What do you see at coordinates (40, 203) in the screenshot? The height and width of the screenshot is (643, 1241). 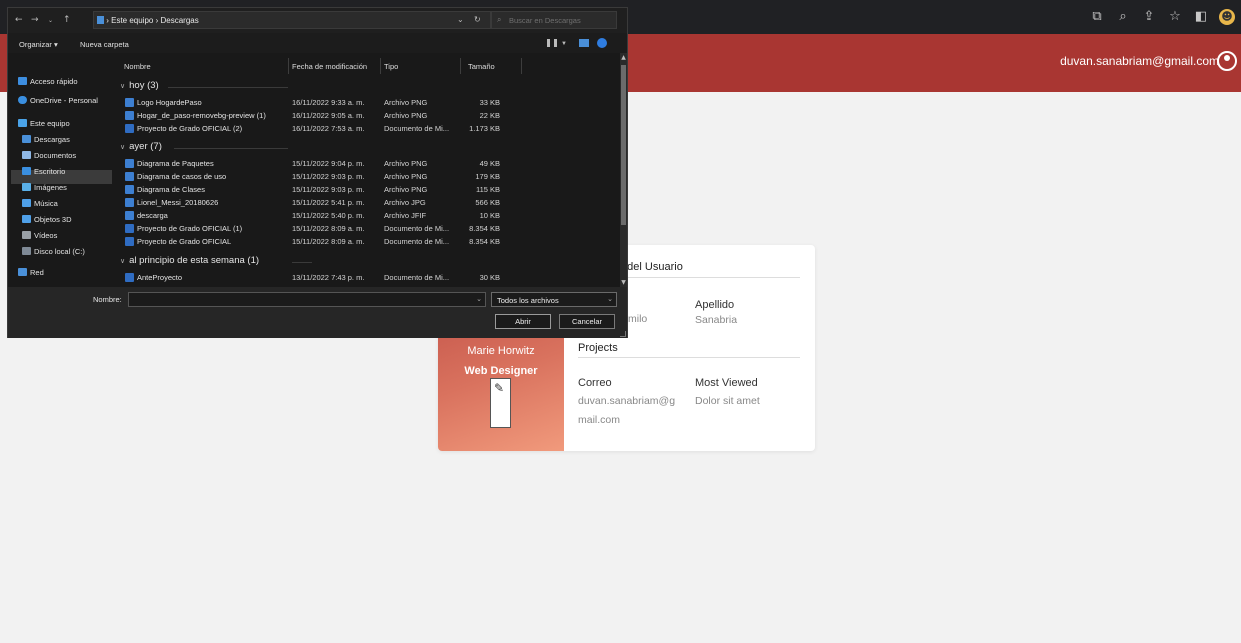 I see `nav-item-music: Música` at bounding box center [40, 203].